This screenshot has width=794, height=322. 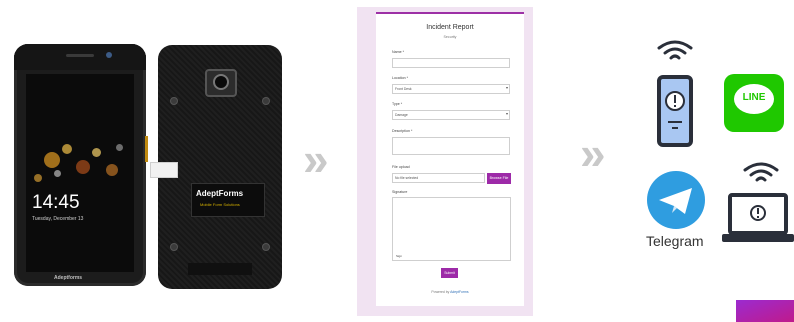 I want to click on rear-camera-icon, so click(x=221, y=82).